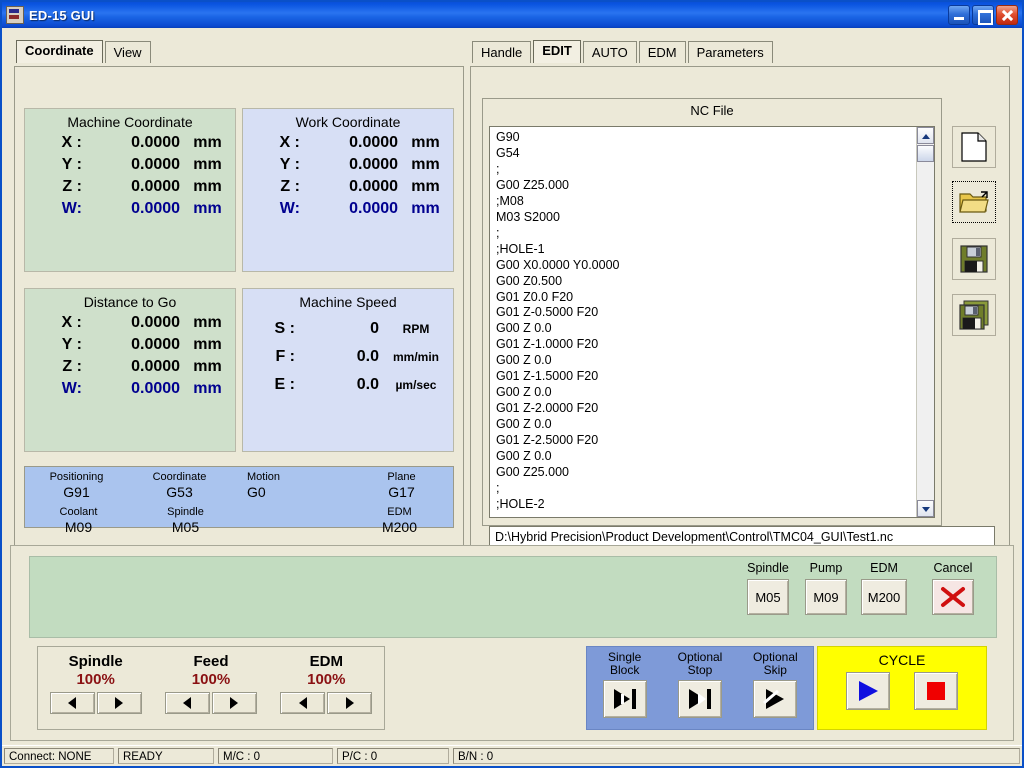  Describe the element at coordinates (130, 122) in the screenshot. I see `machine-coordinate-title: Machine Coordinate` at that location.